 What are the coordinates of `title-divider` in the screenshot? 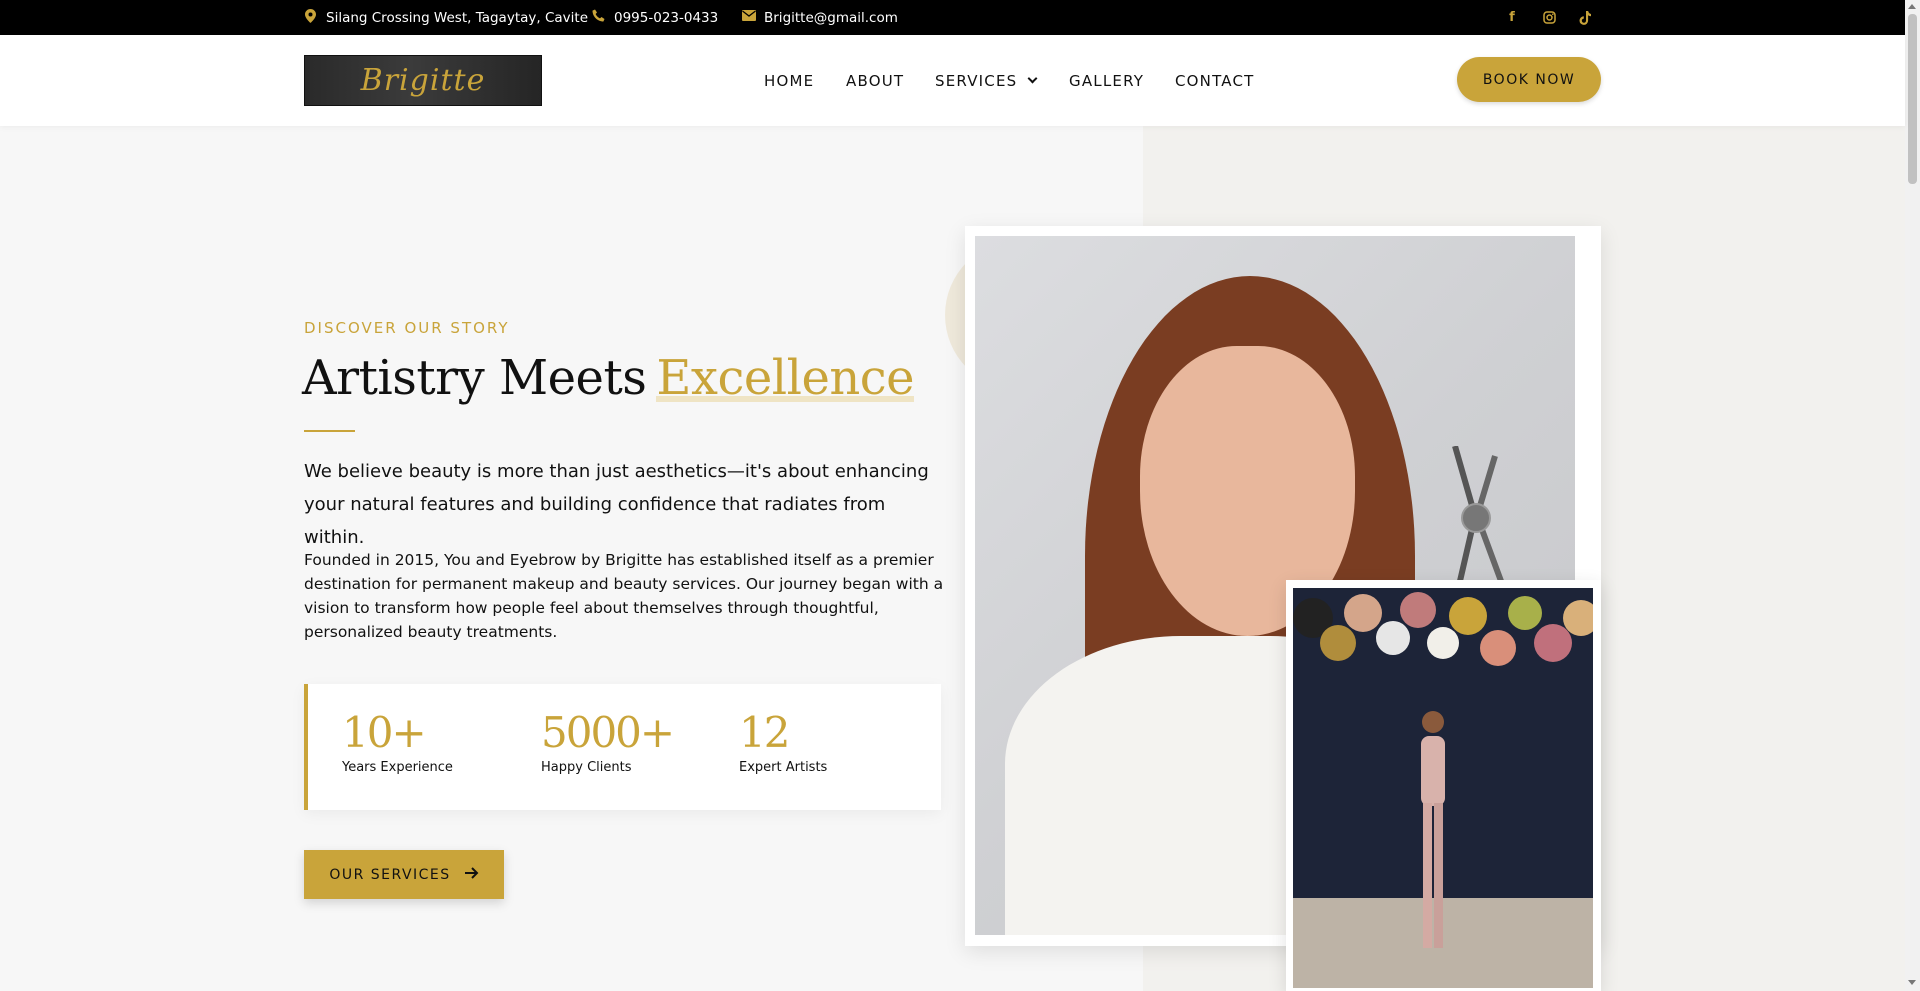 It's located at (329, 431).